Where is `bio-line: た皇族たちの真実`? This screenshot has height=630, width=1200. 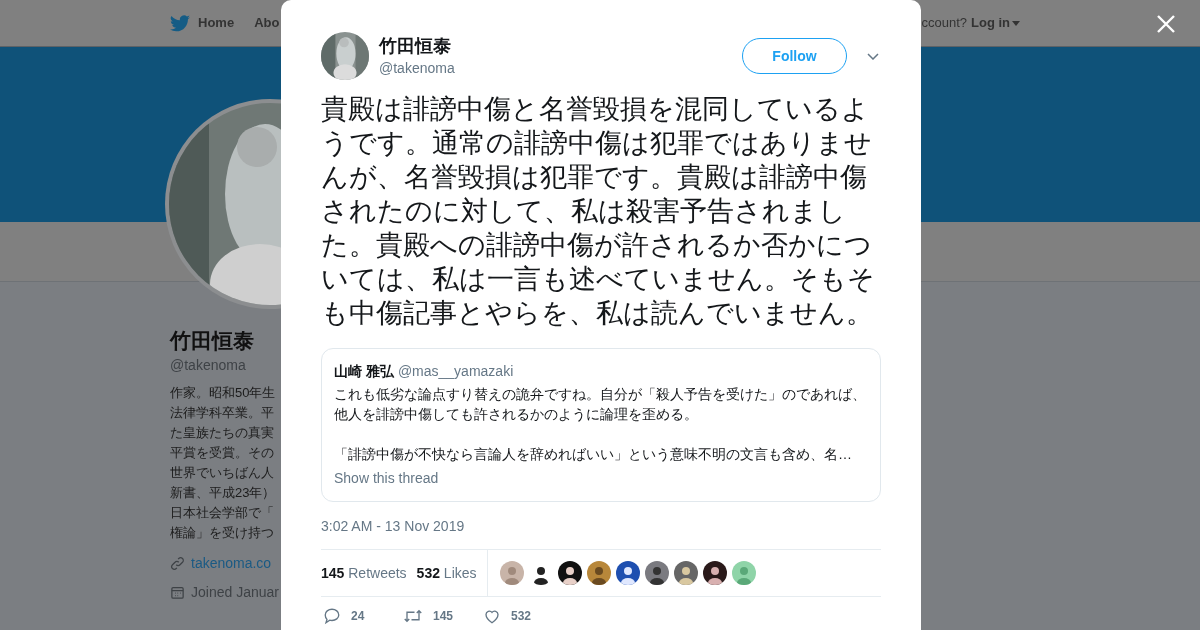 bio-line: た皇族たちの真実 is located at coordinates (222, 433).